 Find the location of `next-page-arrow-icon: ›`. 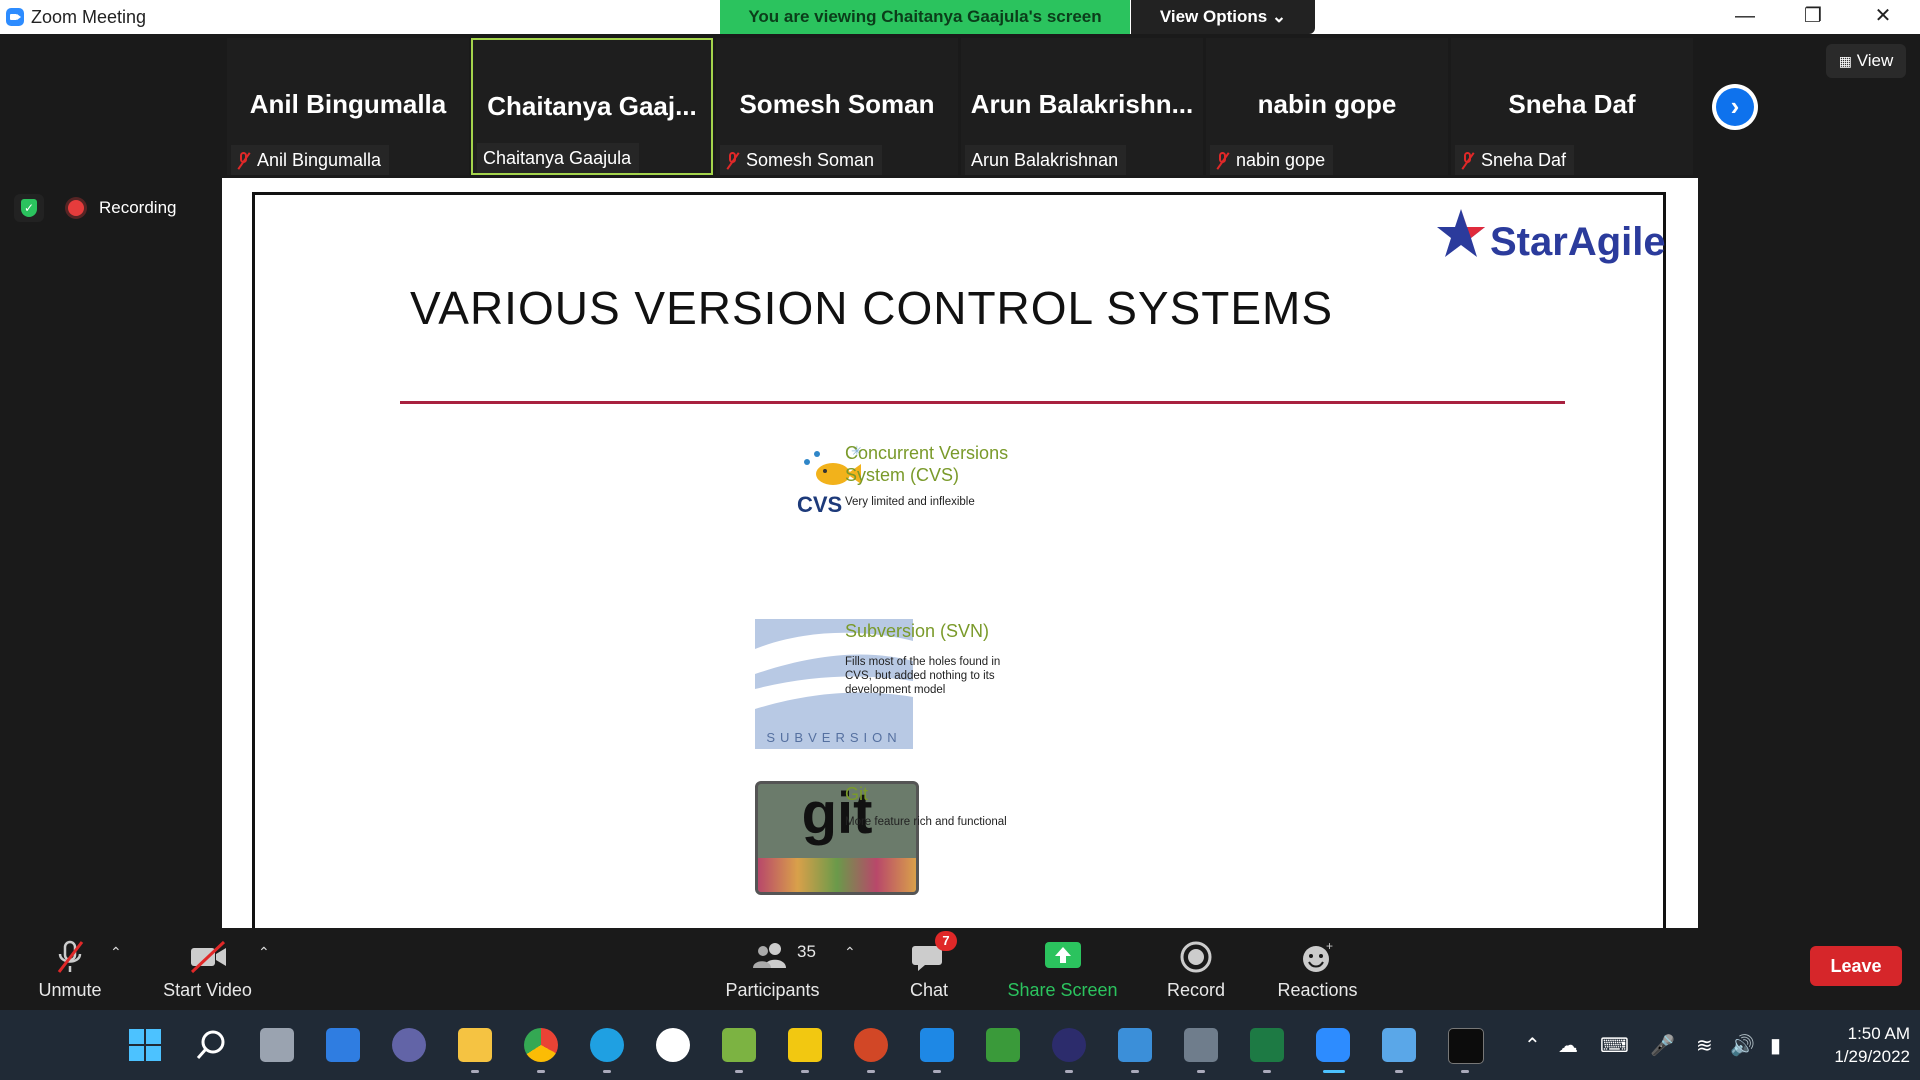

next-page-arrow-icon: › is located at coordinates (1735, 107).